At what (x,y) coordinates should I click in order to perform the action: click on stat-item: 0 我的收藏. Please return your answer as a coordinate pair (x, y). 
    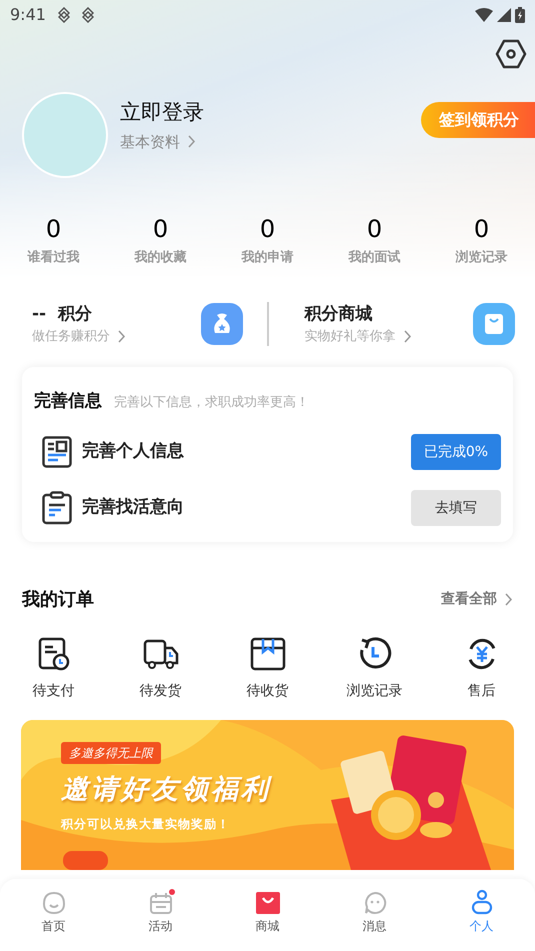
    Looking at the image, I should click on (160, 241).